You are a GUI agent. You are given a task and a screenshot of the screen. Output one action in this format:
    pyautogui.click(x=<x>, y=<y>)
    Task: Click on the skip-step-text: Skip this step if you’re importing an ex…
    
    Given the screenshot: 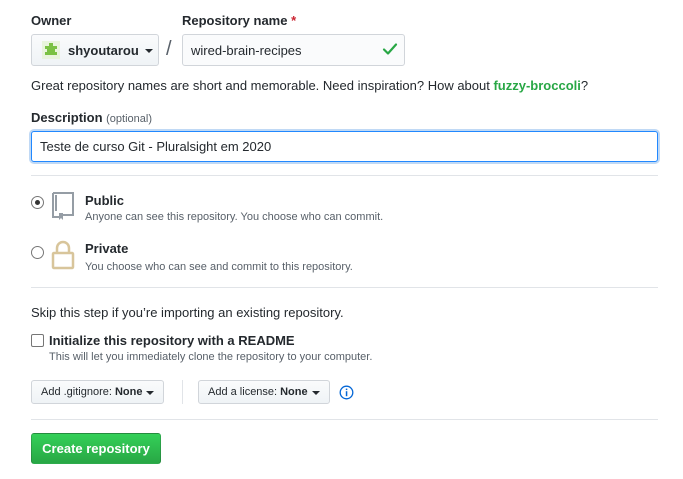 What is the action you would take?
    pyautogui.click(x=187, y=312)
    